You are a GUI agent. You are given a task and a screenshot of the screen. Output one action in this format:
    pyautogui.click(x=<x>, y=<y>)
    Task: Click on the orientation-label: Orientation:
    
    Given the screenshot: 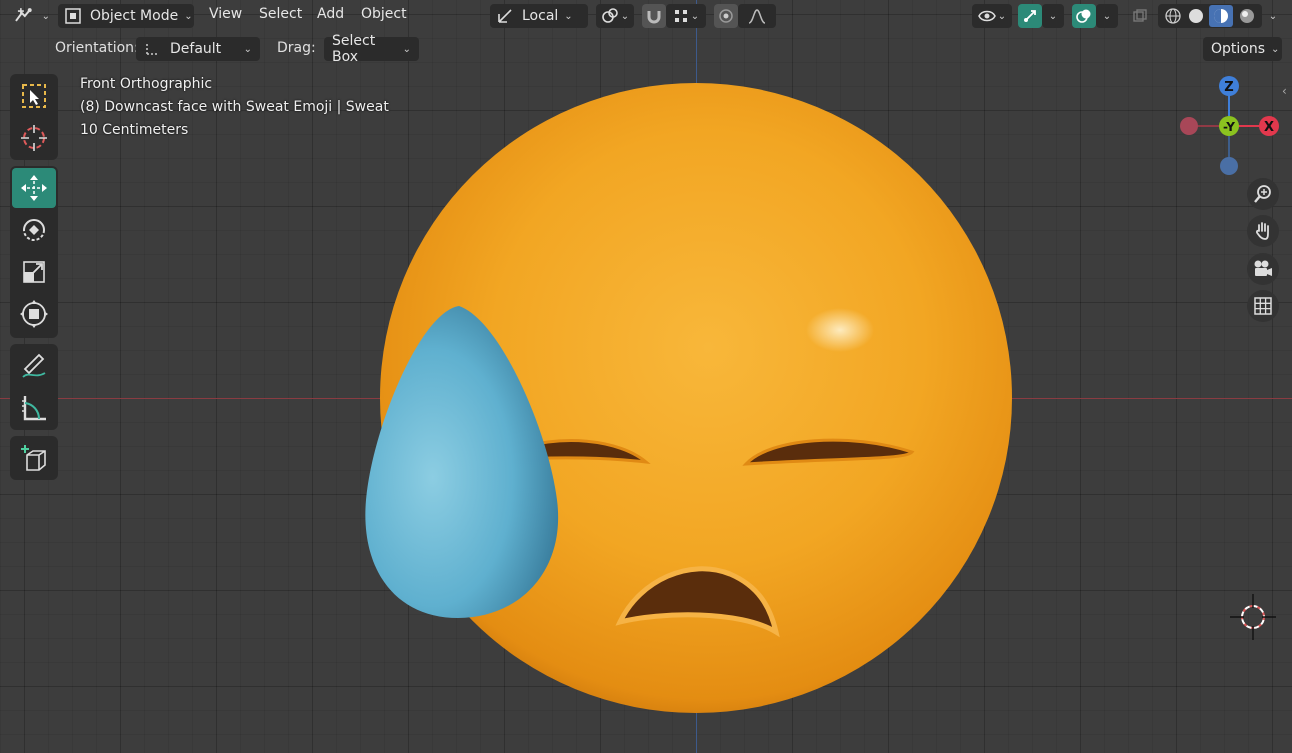 What is the action you would take?
    pyautogui.click(x=97, y=48)
    